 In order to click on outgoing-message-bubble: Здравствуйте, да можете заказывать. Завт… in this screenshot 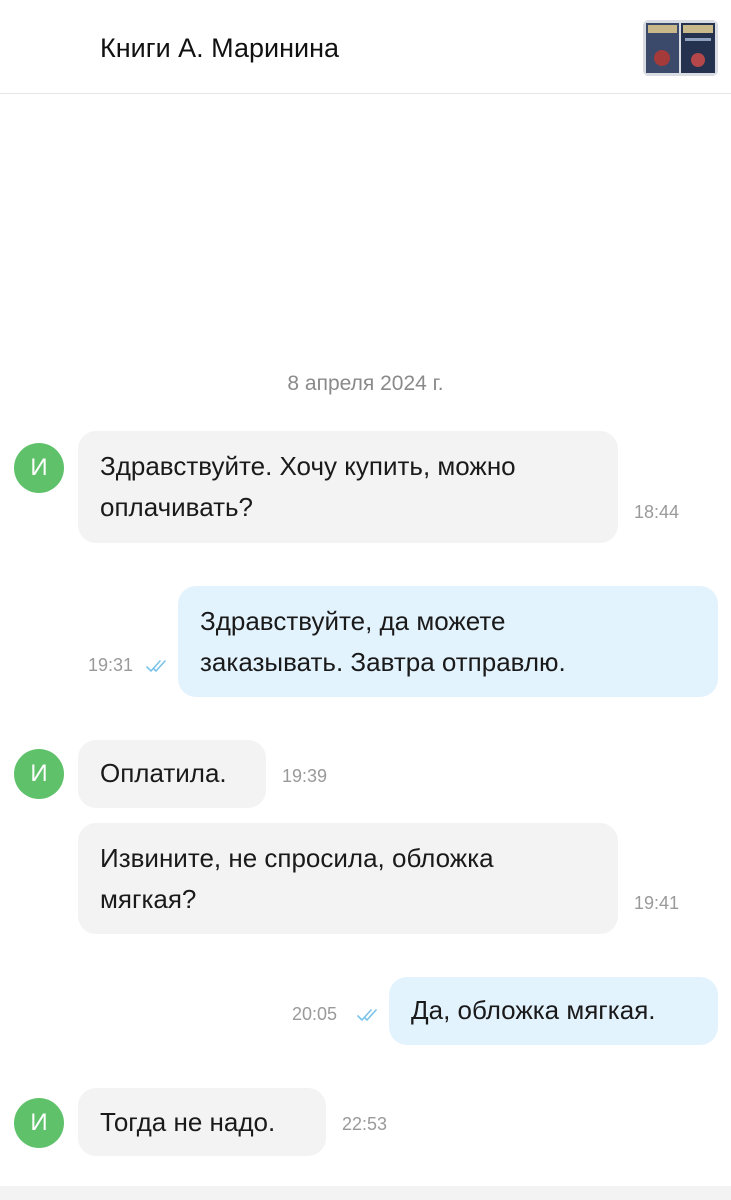, I will do `click(448, 641)`.